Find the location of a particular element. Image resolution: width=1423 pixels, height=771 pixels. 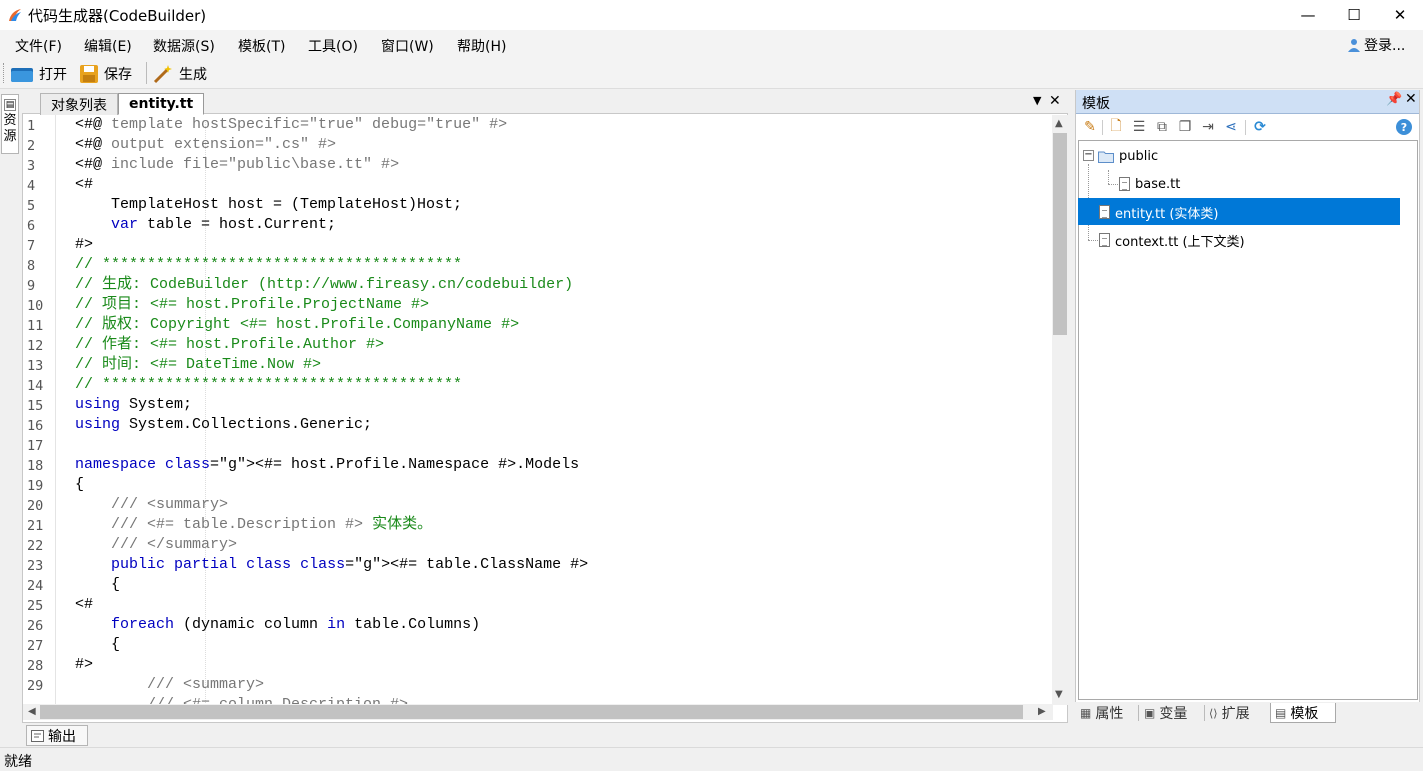

code-line: var table = host.Current; is located at coordinates (224, 224).